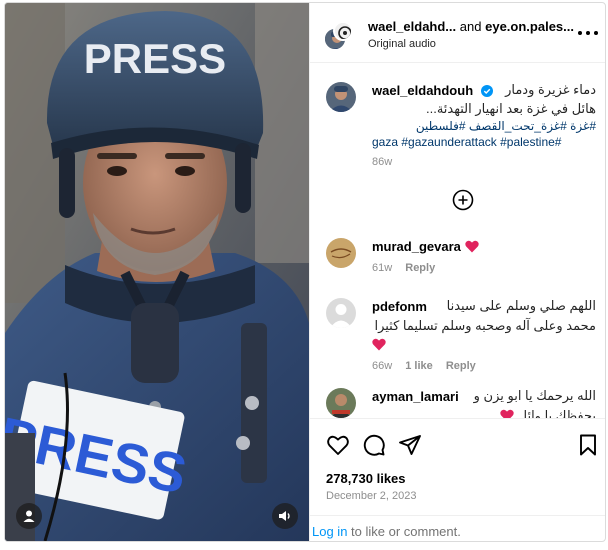 This screenshot has height=550, width=608. Describe the element at coordinates (556, 413) in the screenshot. I see `comment-text-line2: يحفظك يا وائل` at that location.